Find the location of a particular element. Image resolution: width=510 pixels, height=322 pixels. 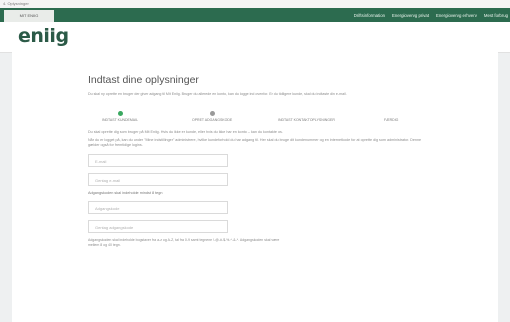

site-header: eniig is located at coordinates (255, 37).